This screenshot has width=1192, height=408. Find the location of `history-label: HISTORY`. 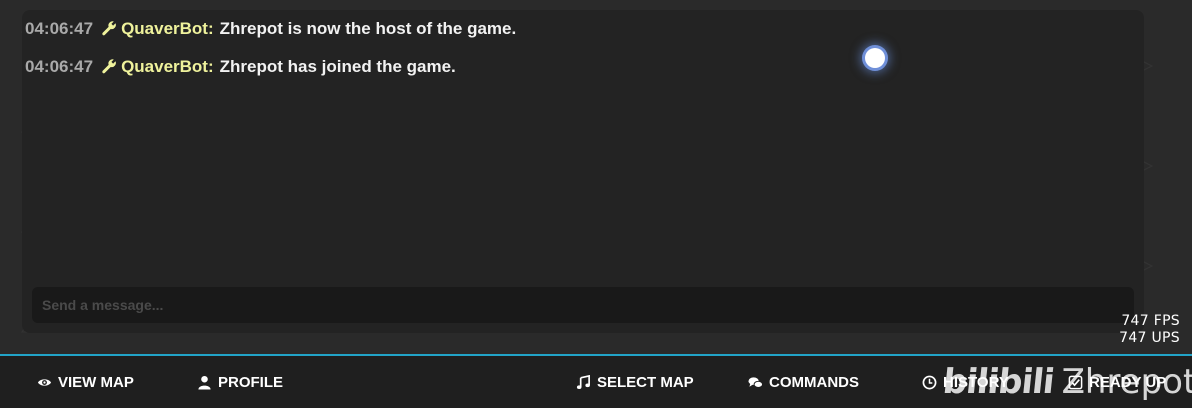

history-label: HISTORY is located at coordinates (976, 382).